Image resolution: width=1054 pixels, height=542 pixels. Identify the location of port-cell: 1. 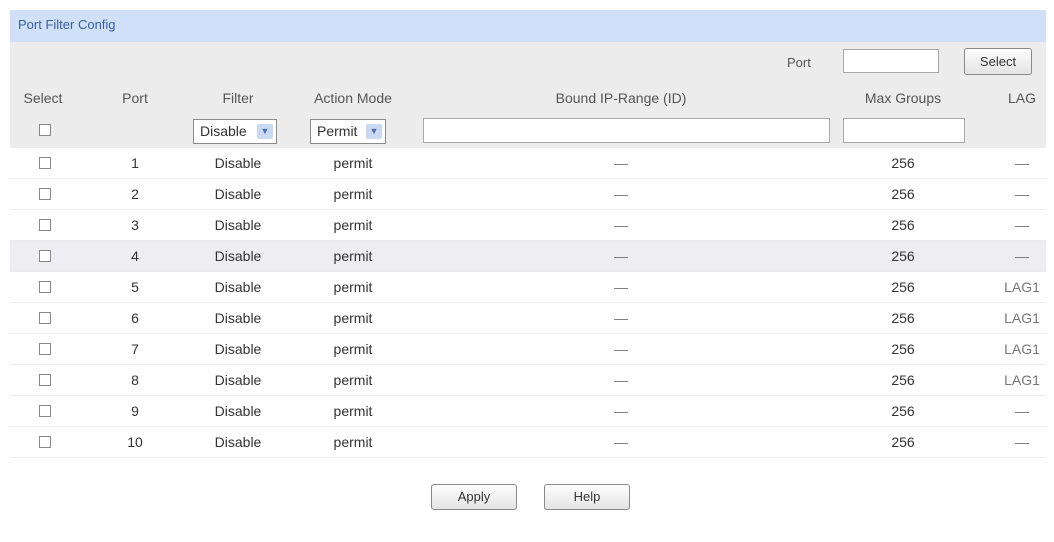
(135, 163).